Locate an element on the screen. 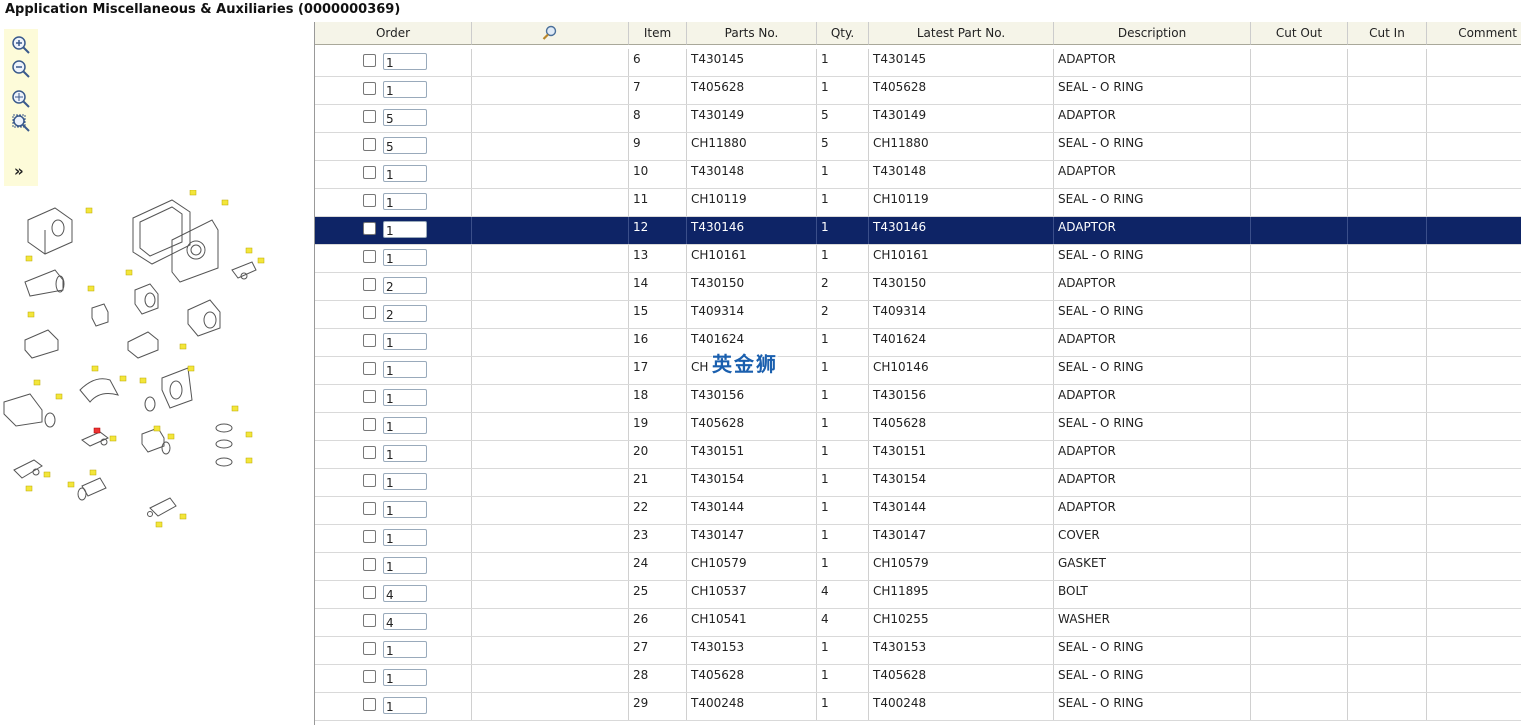  zoom-area-icon is located at coordinates (21, 123).